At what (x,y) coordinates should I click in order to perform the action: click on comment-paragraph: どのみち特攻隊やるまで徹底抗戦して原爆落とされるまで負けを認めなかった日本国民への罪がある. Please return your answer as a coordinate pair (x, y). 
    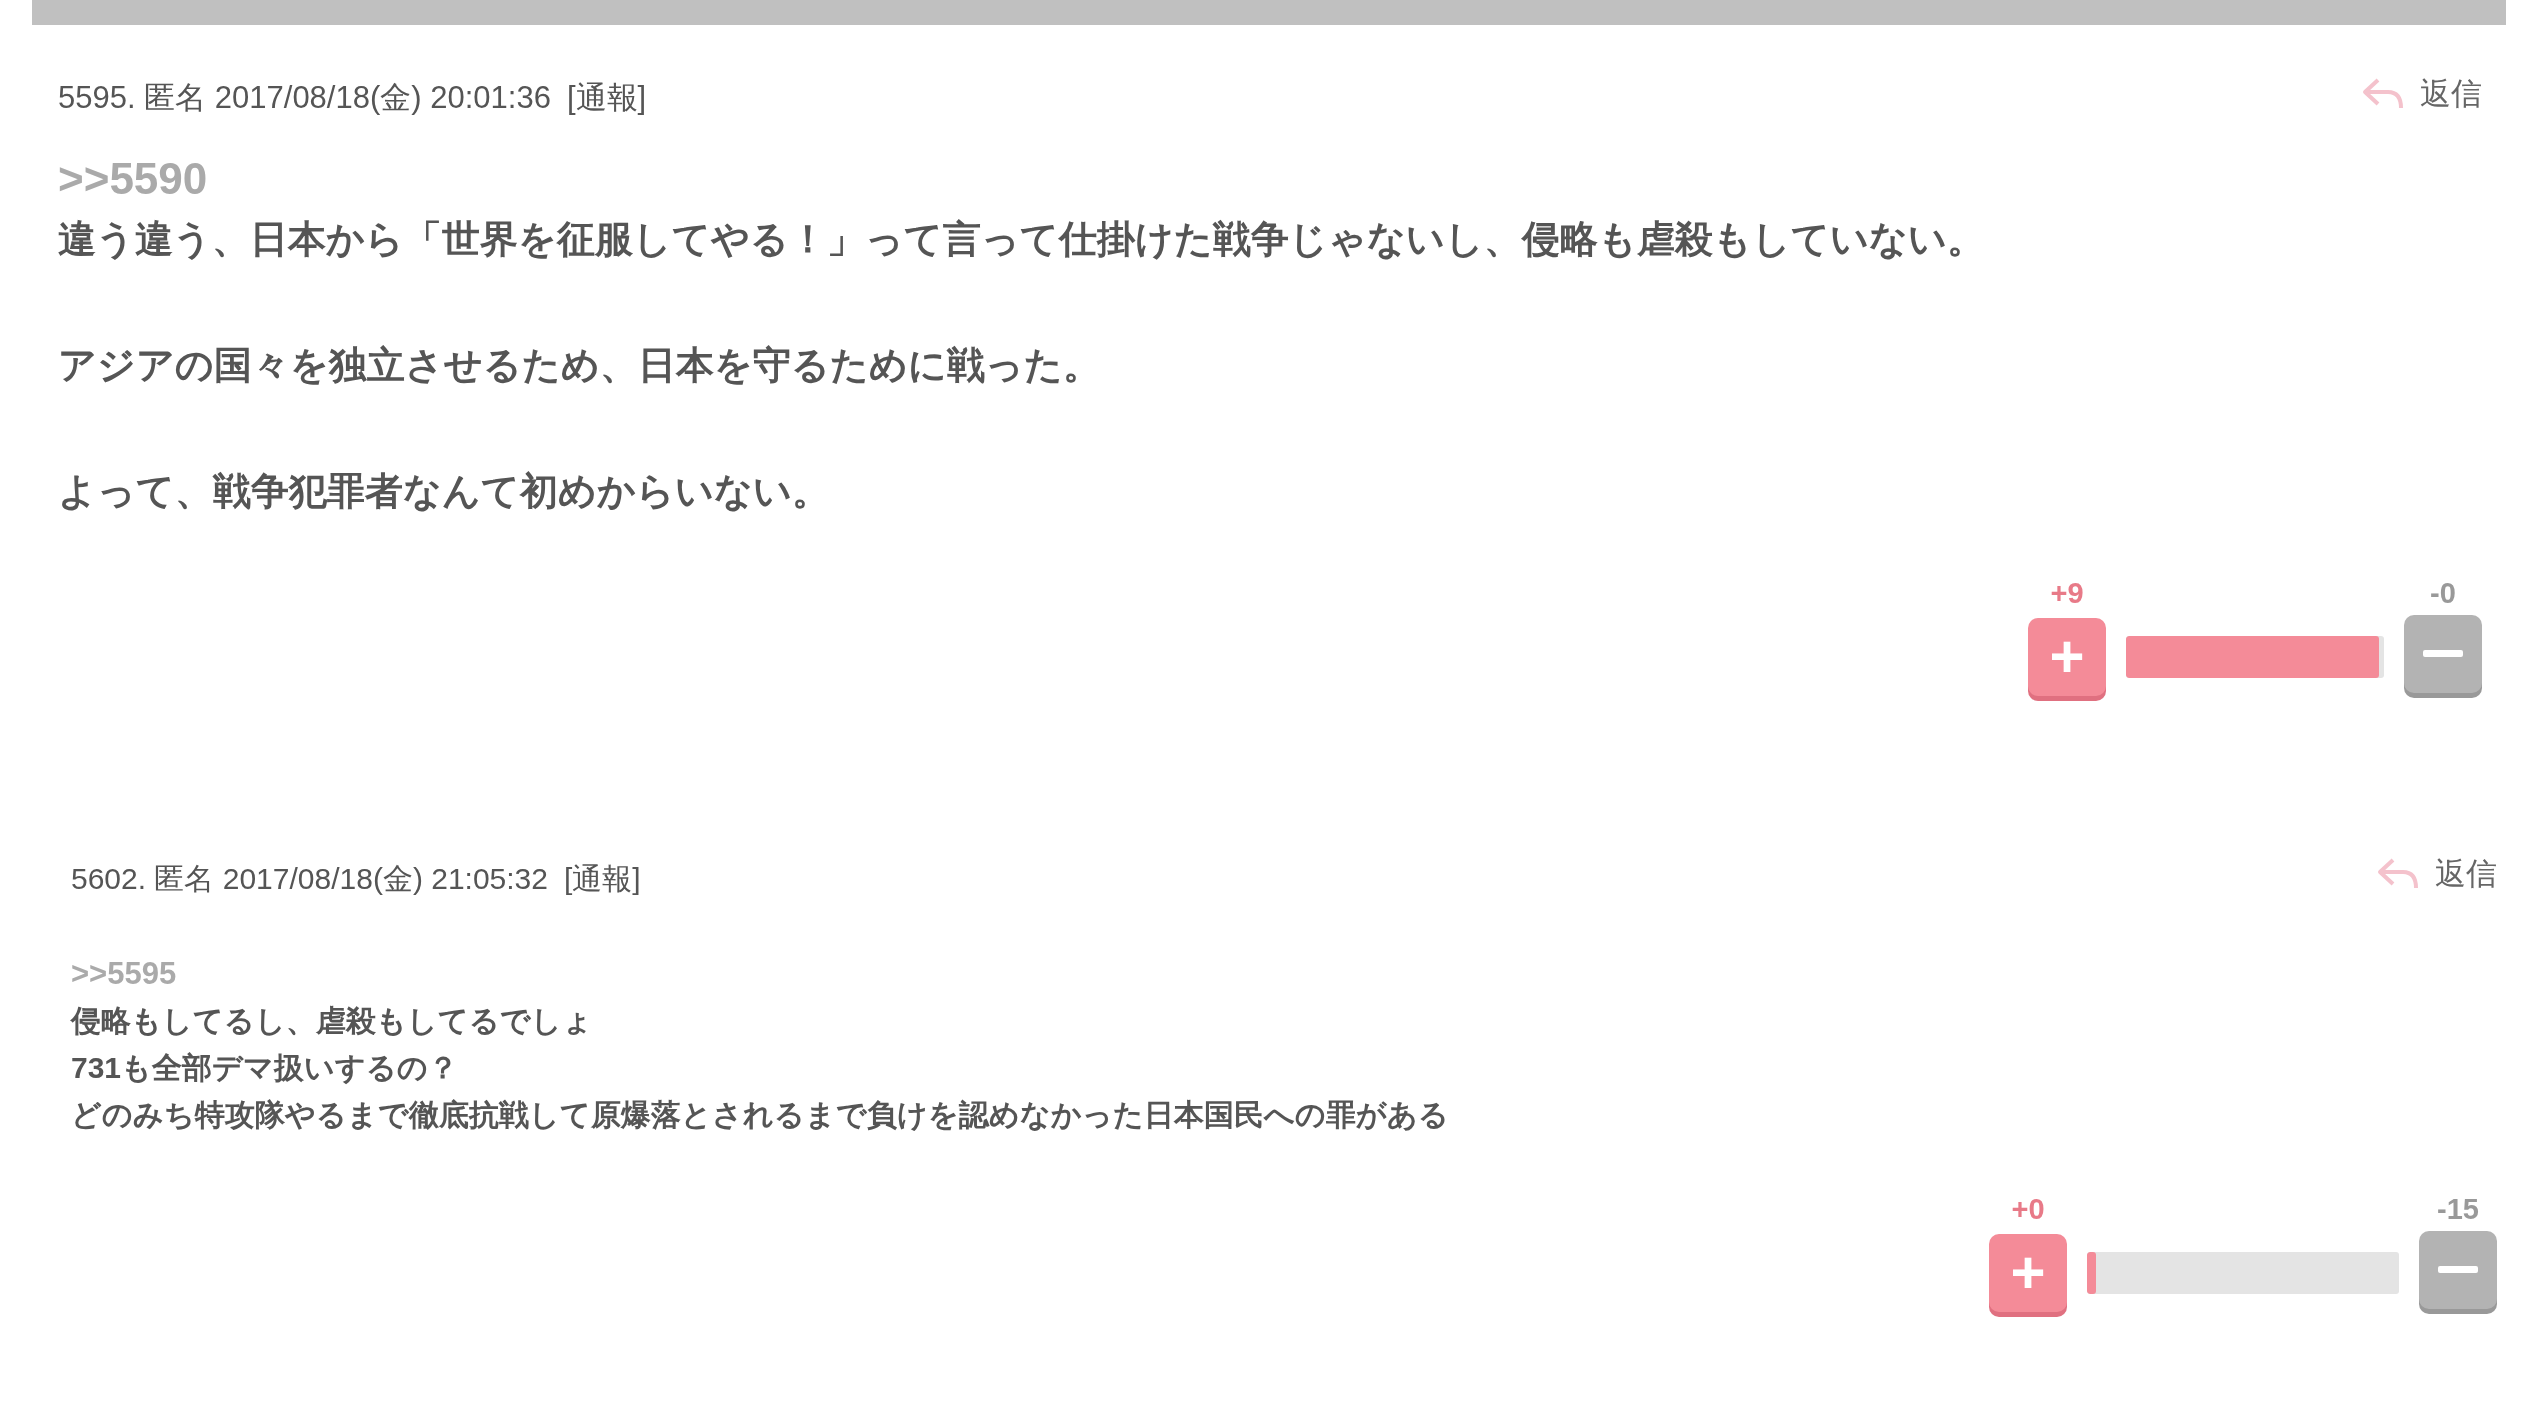
    Looking at the image, I should click on (760, 1114).